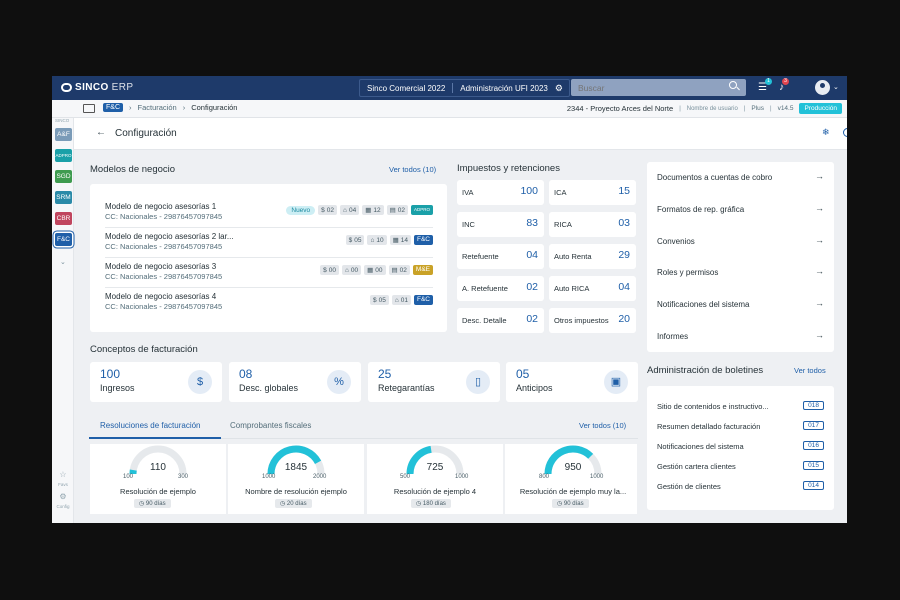 This screenshot has height=600, width=900. I want to click on boletin-item: Gestión cartera clientes 015, so click(740, 468).